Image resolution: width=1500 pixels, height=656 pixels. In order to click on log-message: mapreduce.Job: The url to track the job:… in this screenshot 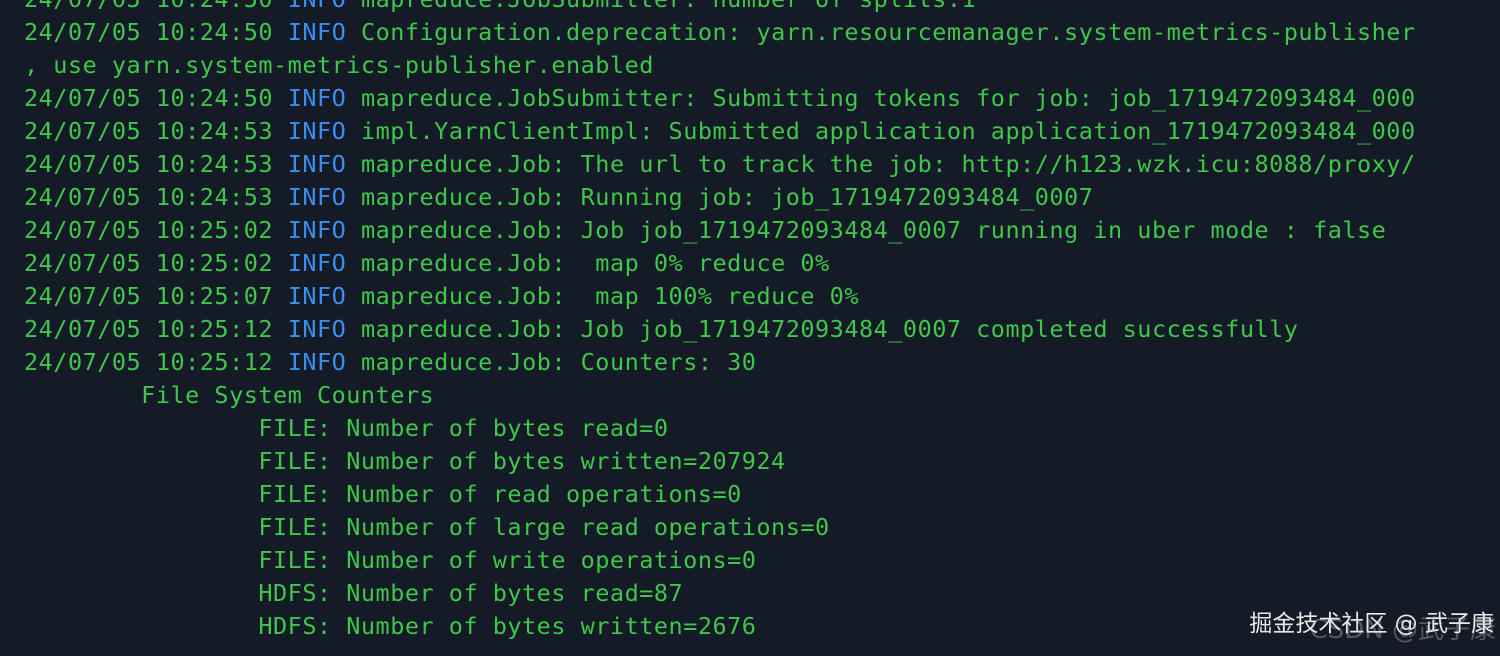, I will do `click(888, 164)`.